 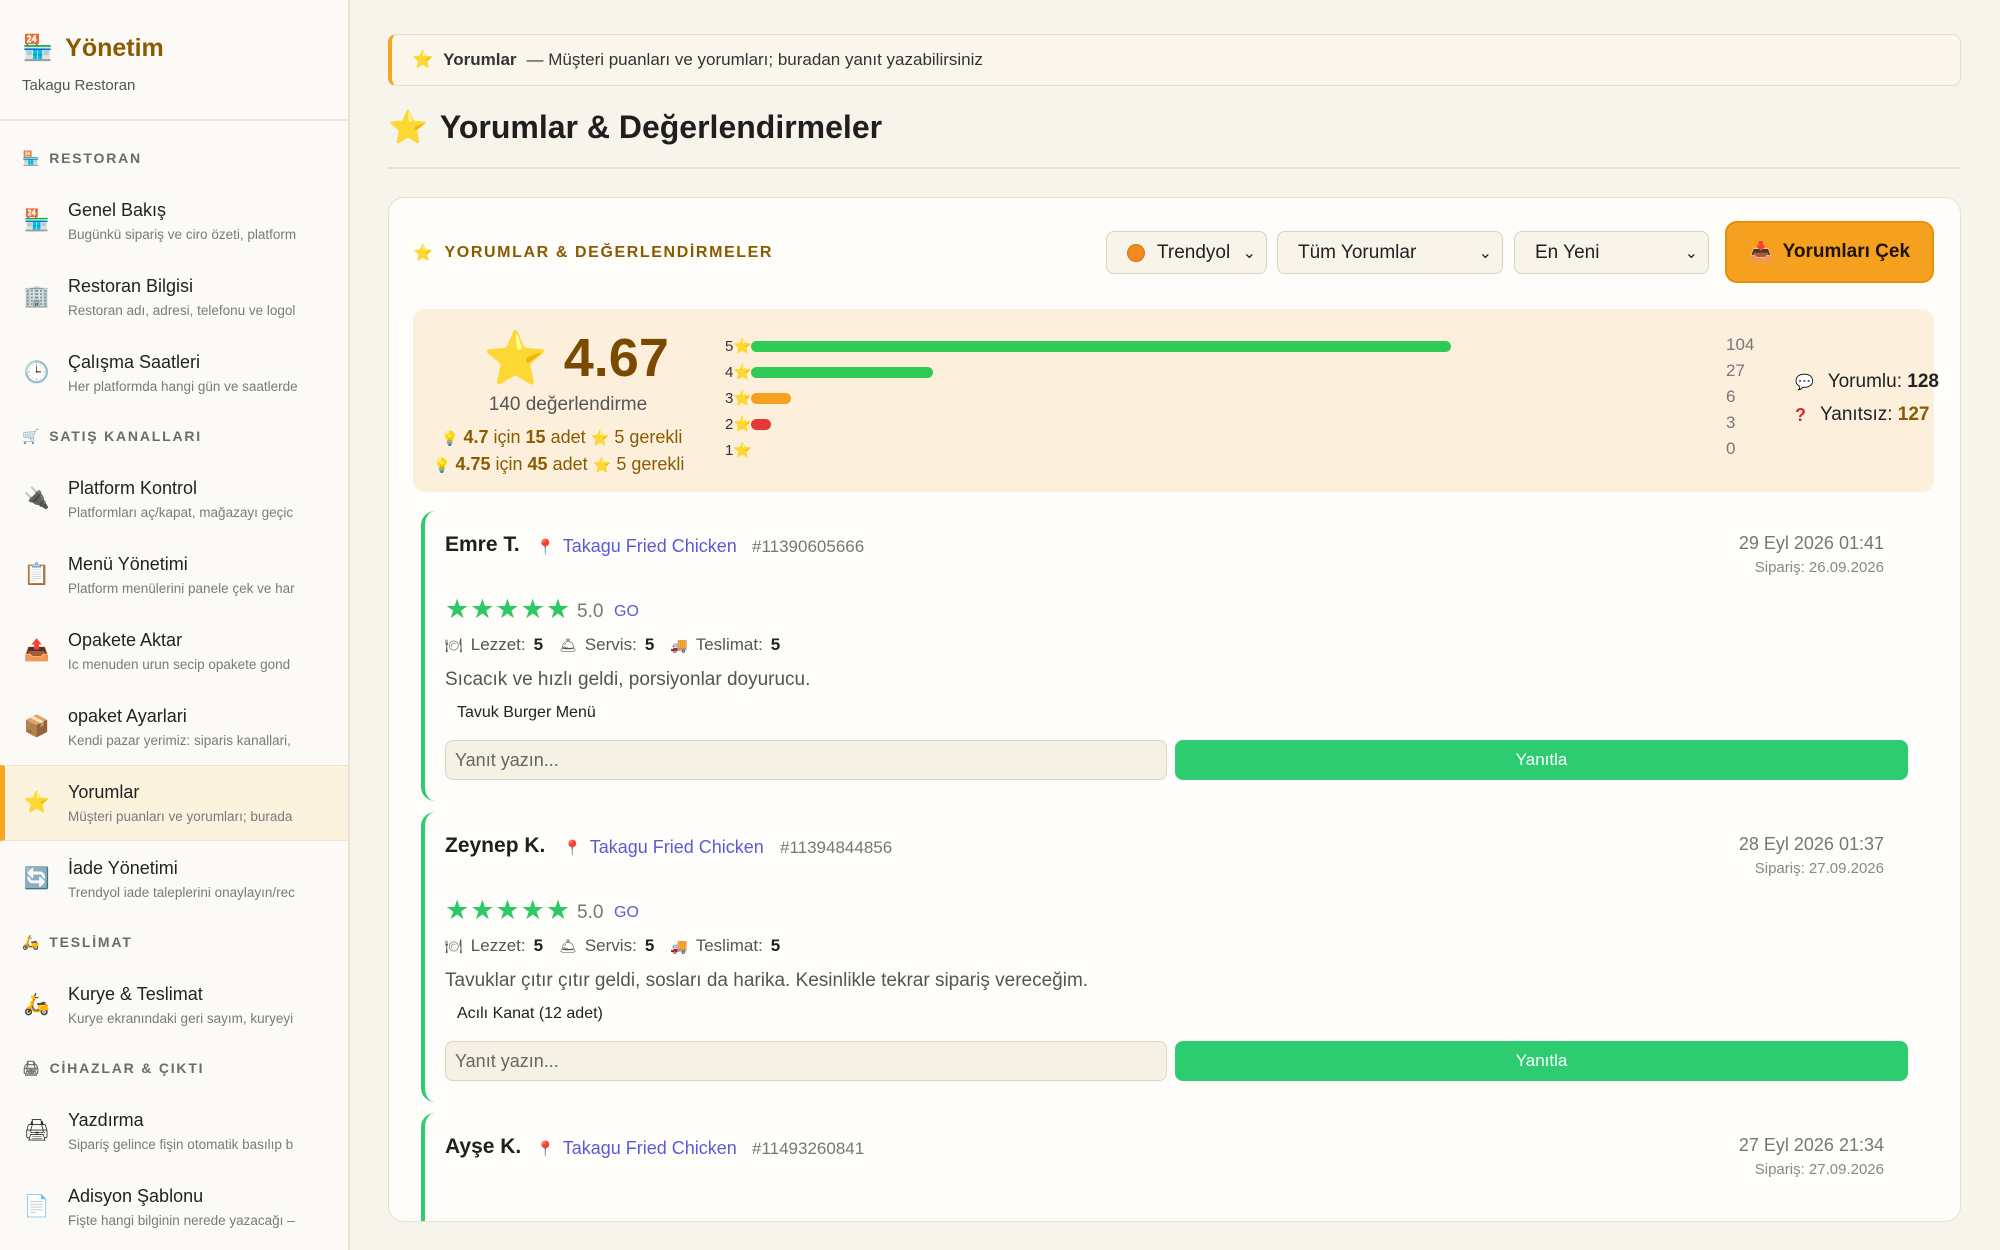 I want to click on sidebar-item-desc: Restoran adı, adresi, telefonu ve logol, so click(x=182, y=310).